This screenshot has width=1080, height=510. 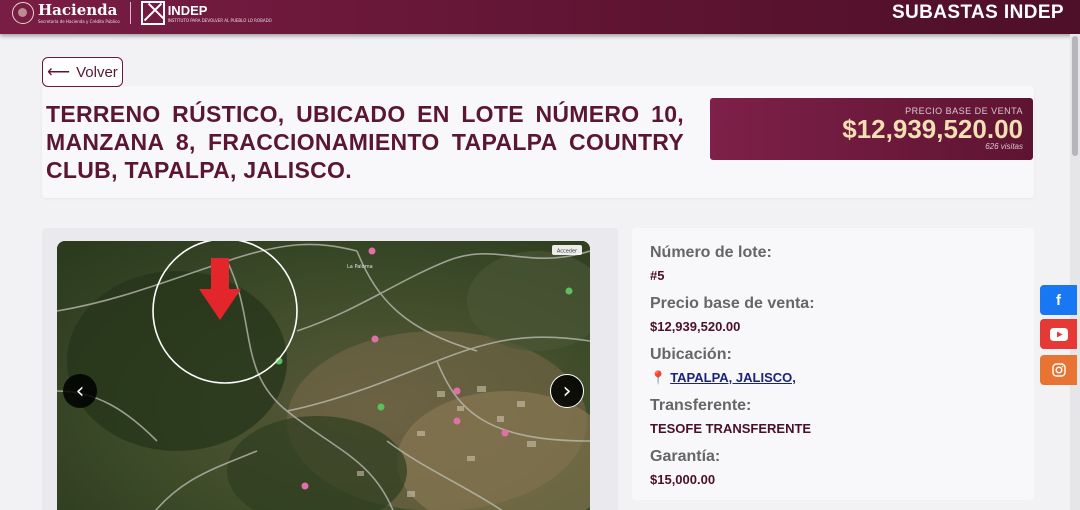 What do you see at coordinates (733, 377) in the screenshot?
I see `location-link: TAPALPA, JALISCO,` at bounding box center [733, 377].